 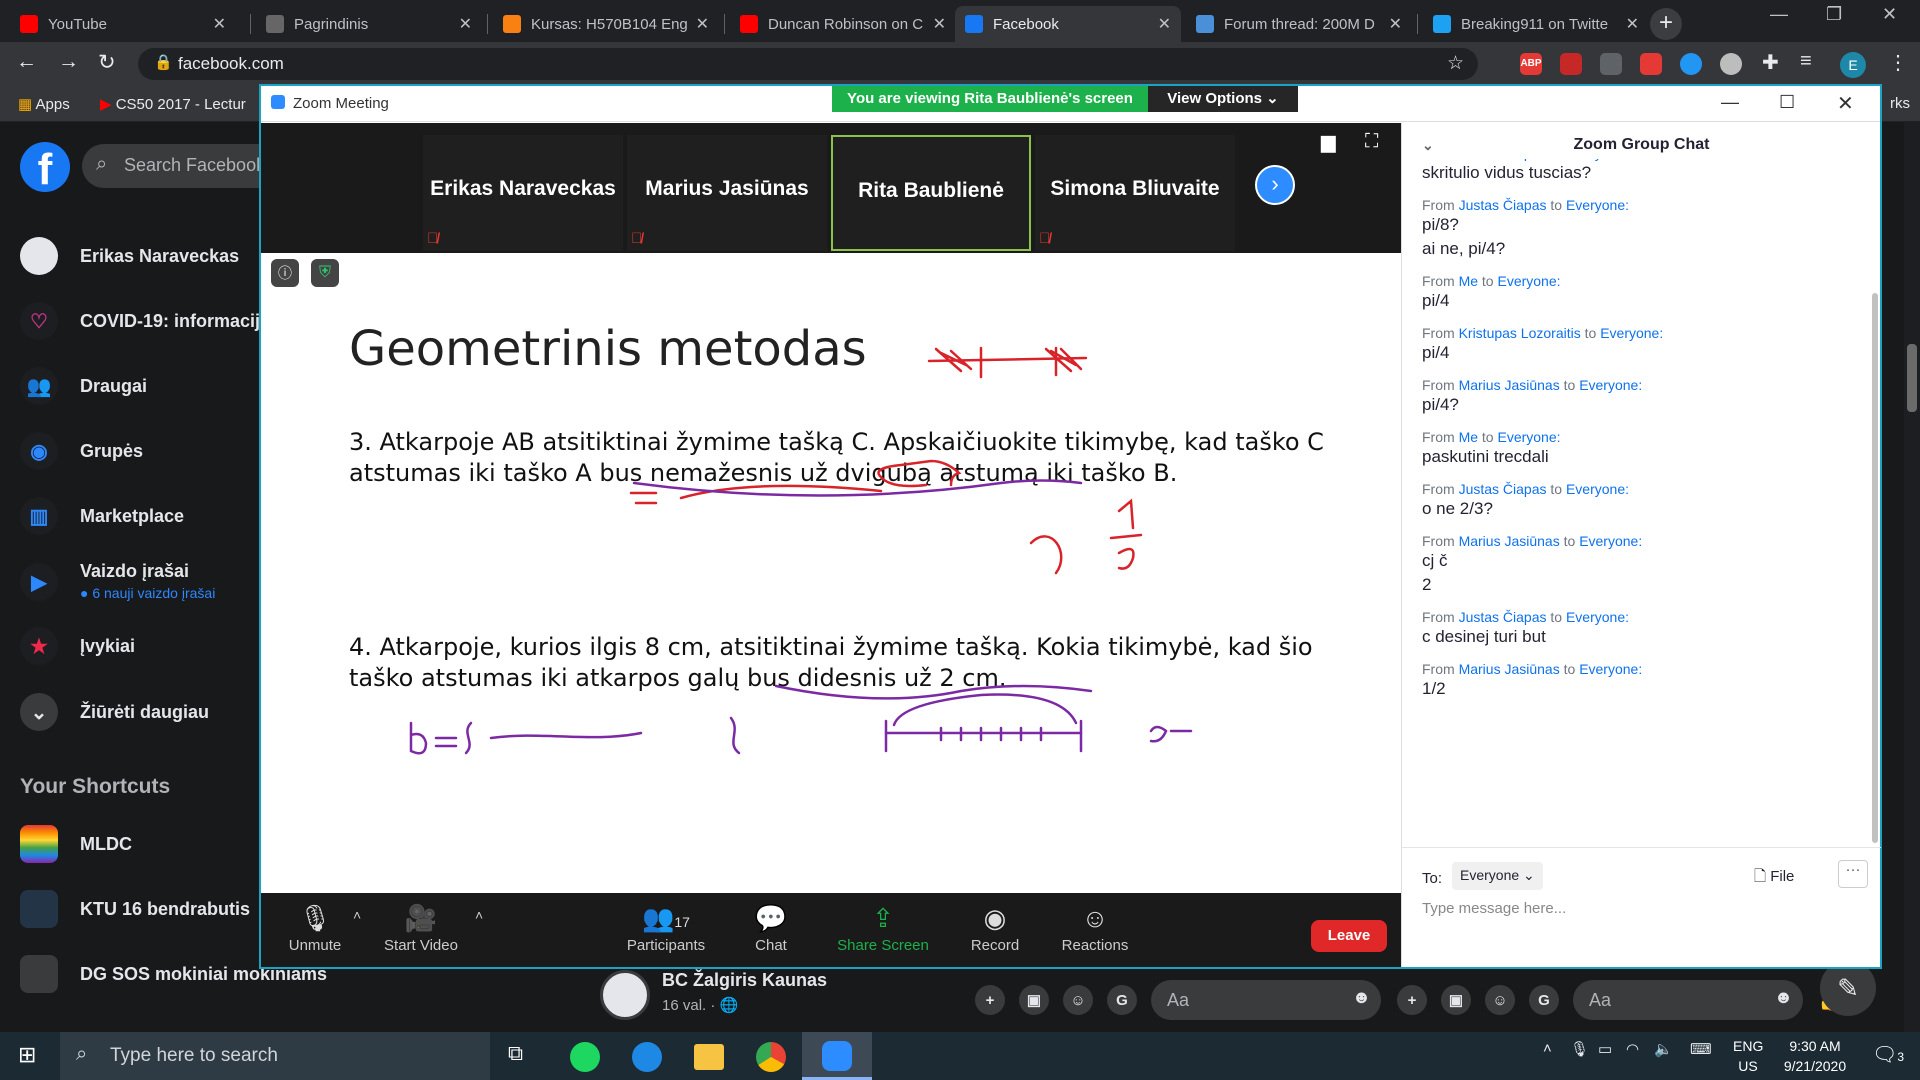 I want to click on restore-icon: ❐, so click(x=1834, y=14).